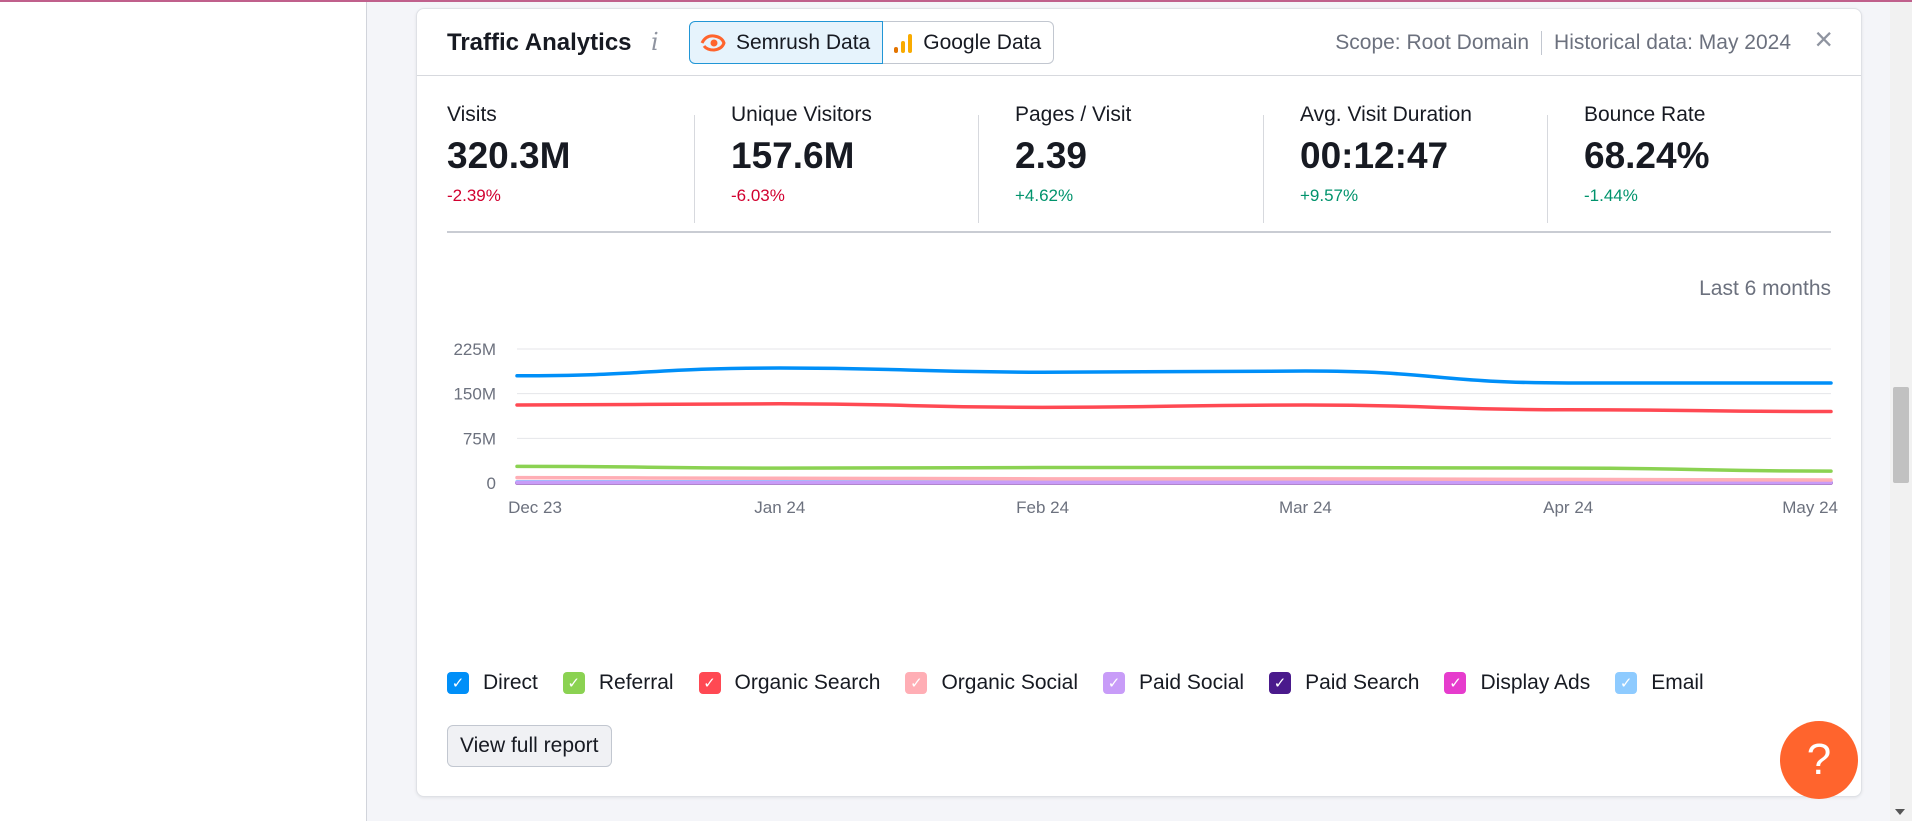  I want to click on metric-label: Visits, so click(472, 114).